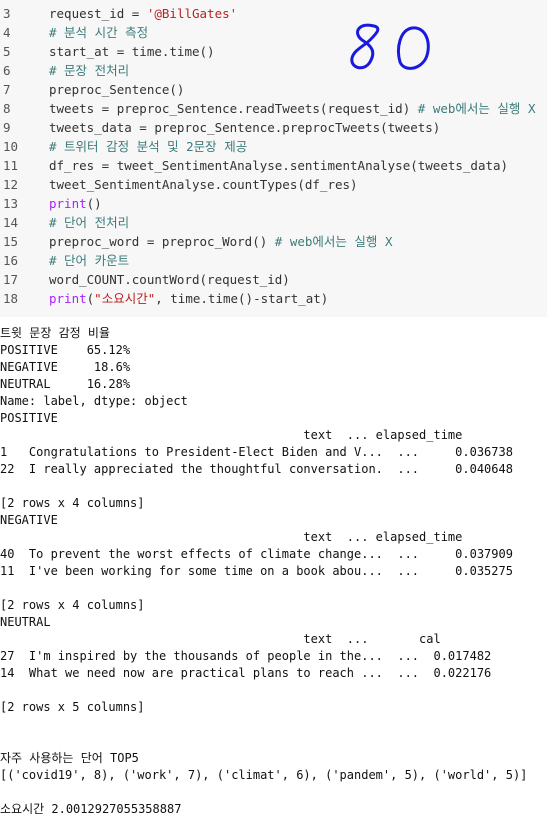 The image size is (547, 820). I want to click on code-text: # 분석 시간 측정, so click(98, 32).